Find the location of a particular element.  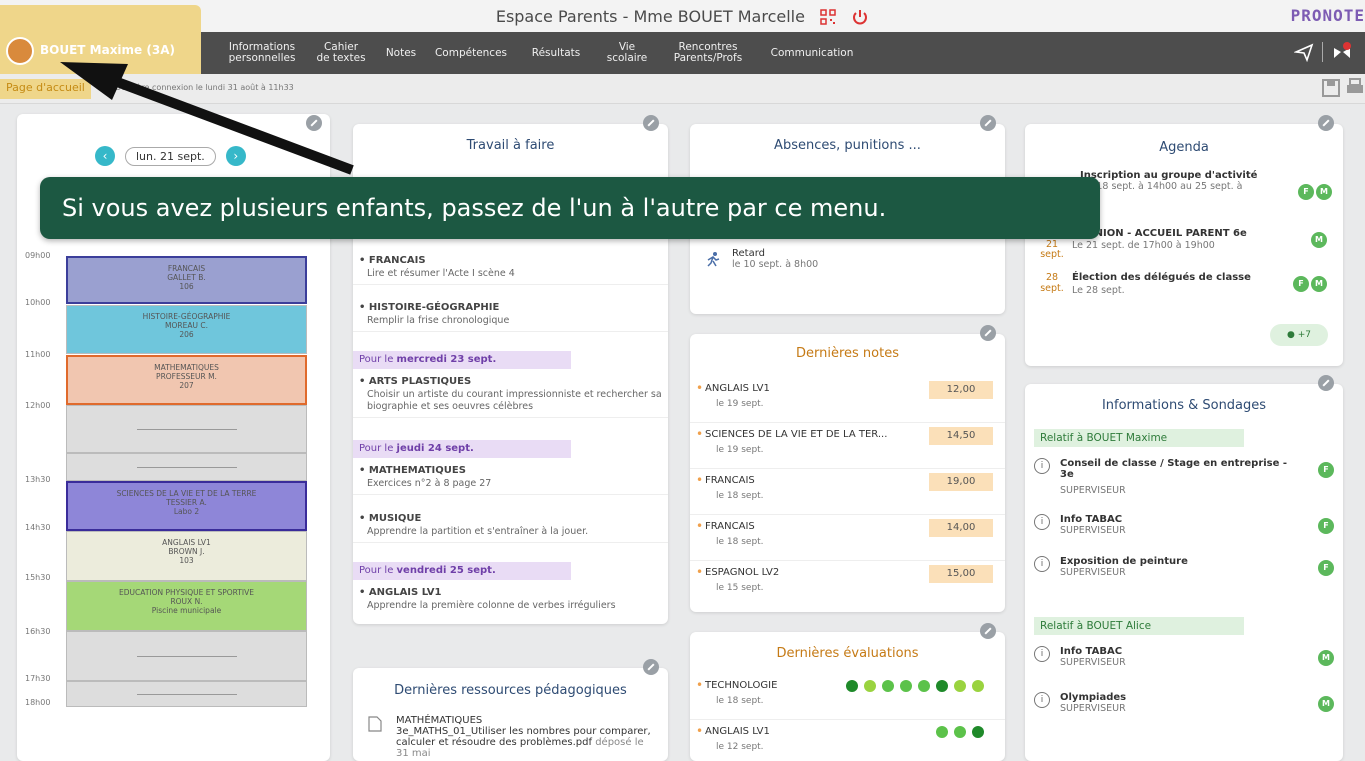

course-slot: MATHEMATIQUES PROFESSEUR M. 207 is located at coordinates (186, 380).